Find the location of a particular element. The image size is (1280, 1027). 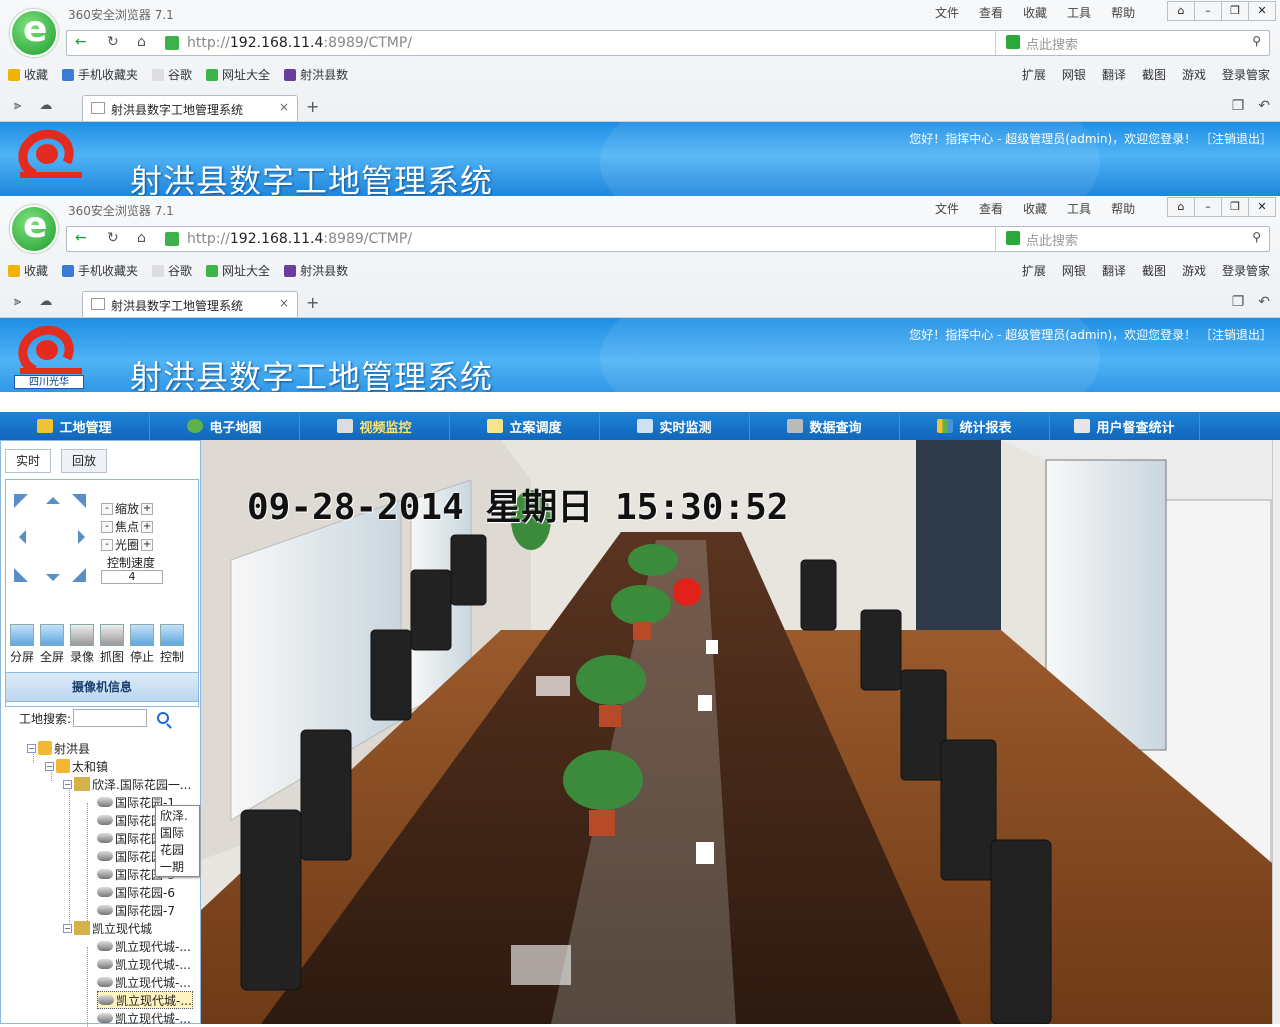

arrow-down-right-icon is located at coordinates (79, 575).